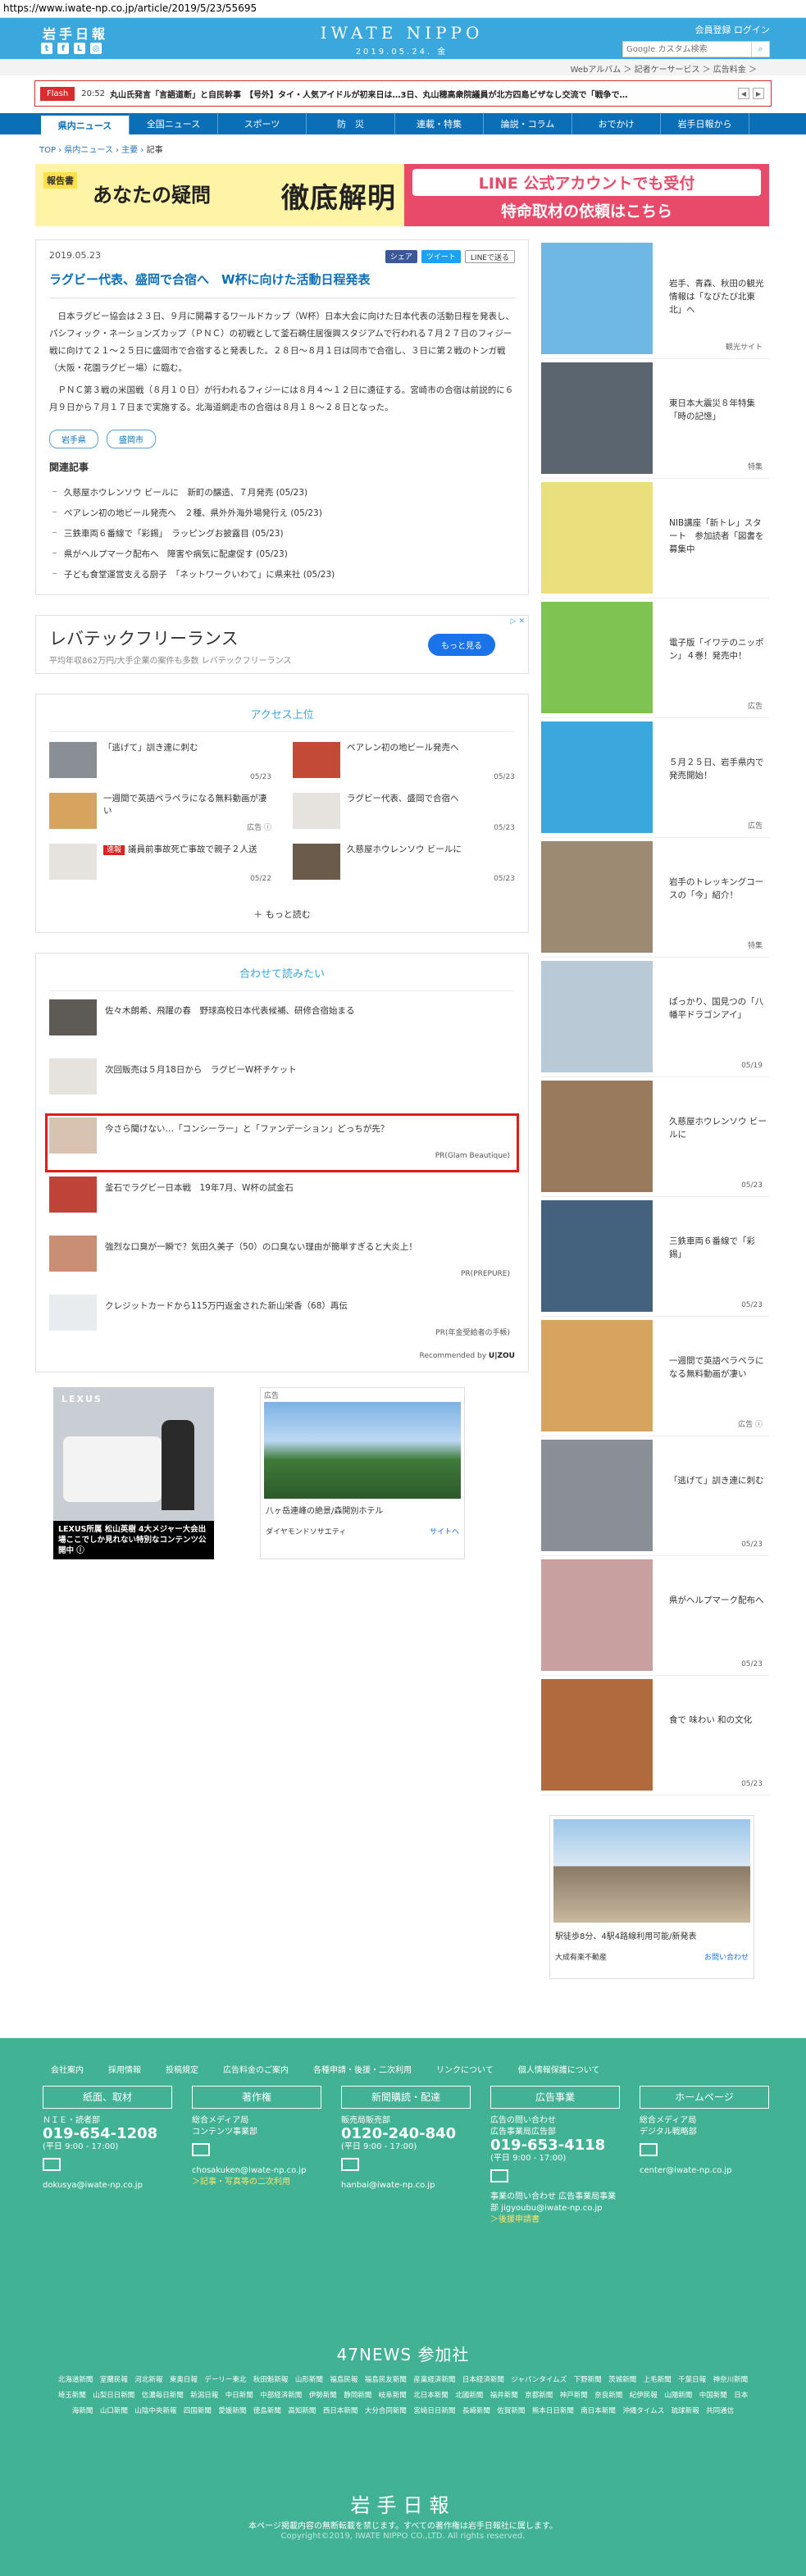 This screenshot has height=2576, width=806. I want to click on access-item: 一週間で英語ペラペラになる無料動画が凄い 広告 ⓘ, so click(160, 814).